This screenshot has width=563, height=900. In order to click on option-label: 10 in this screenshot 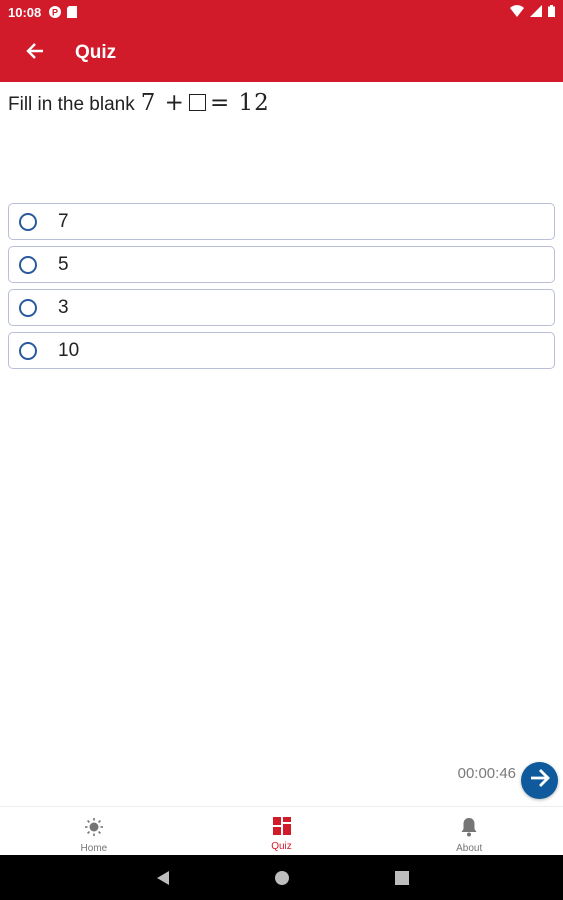, I will do `click(69, 350)`.